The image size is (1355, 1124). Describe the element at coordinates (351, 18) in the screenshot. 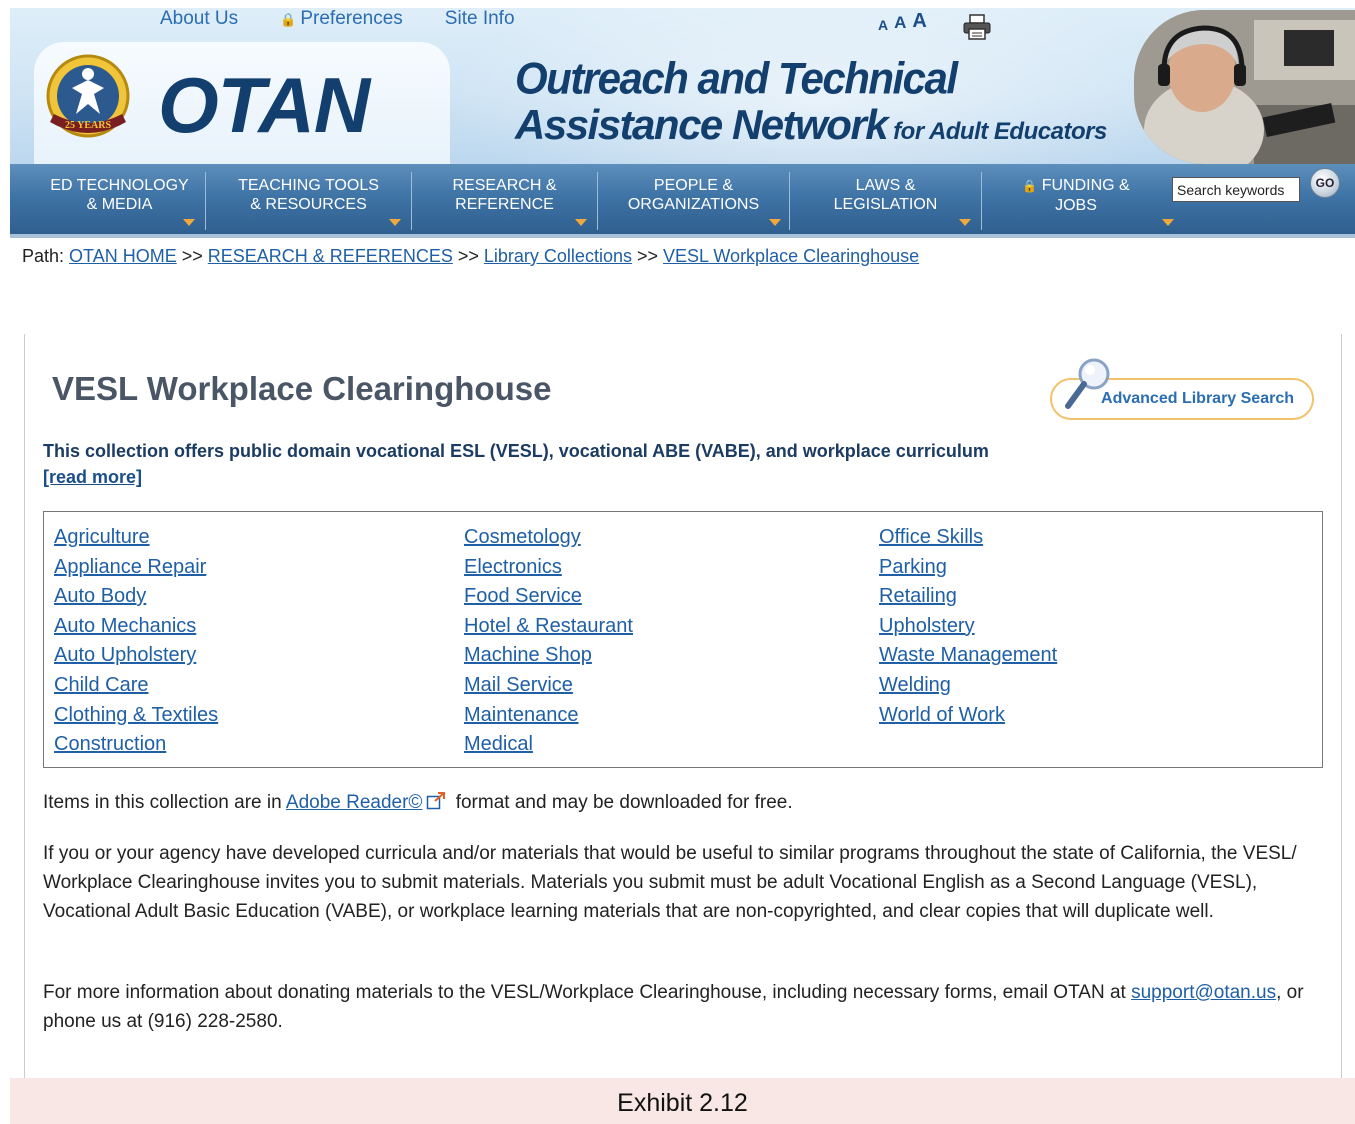

I see `preferences-label: Preferences` at that location.